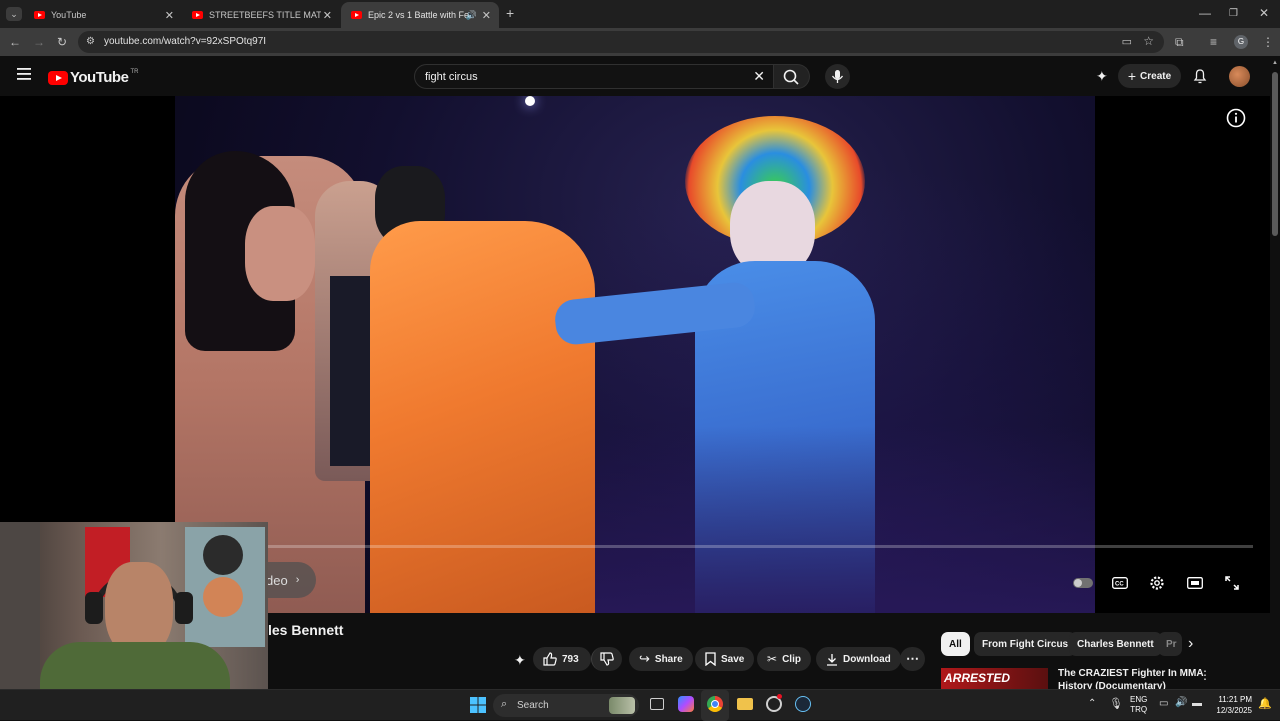 This screenshot has height=721, width=1280. I want to click on dislike-button, so click(606, 659).